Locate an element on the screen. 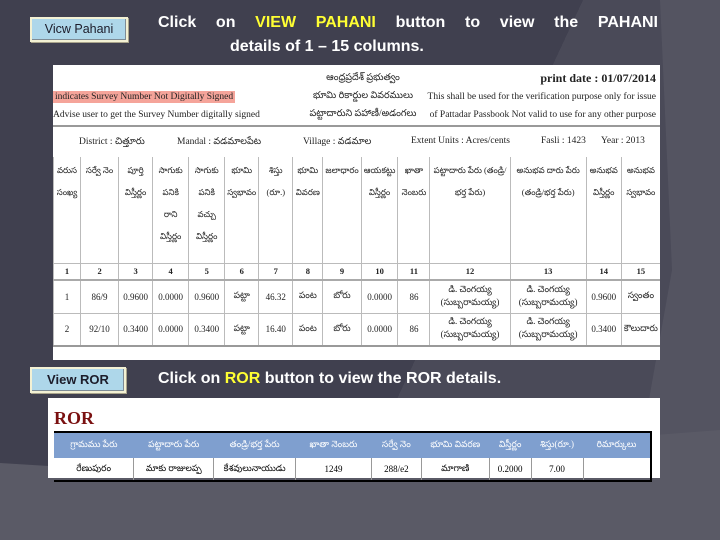 Image resolution: width=720 pixels, height=540 pixels. table-cell: మాగాణి is located at coordinates (455, 469).